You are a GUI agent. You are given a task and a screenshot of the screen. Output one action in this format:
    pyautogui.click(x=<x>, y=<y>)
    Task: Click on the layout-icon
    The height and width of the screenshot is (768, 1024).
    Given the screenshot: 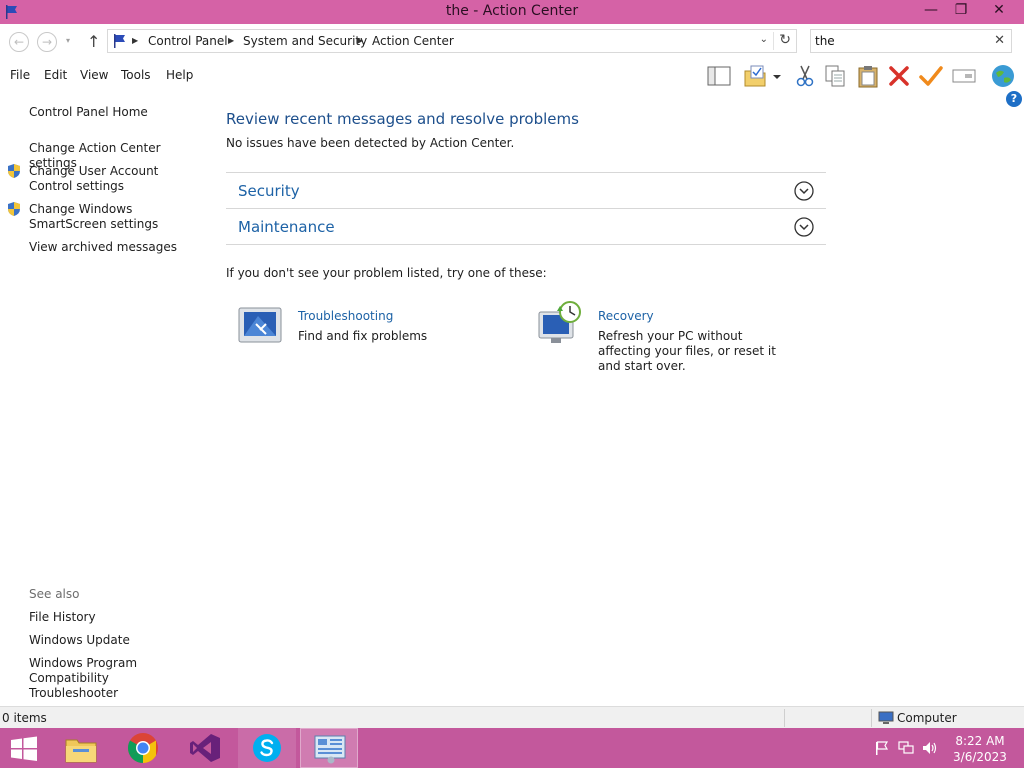 What is the action you would take?
    pyautogui.click(x=719, y=76)
    